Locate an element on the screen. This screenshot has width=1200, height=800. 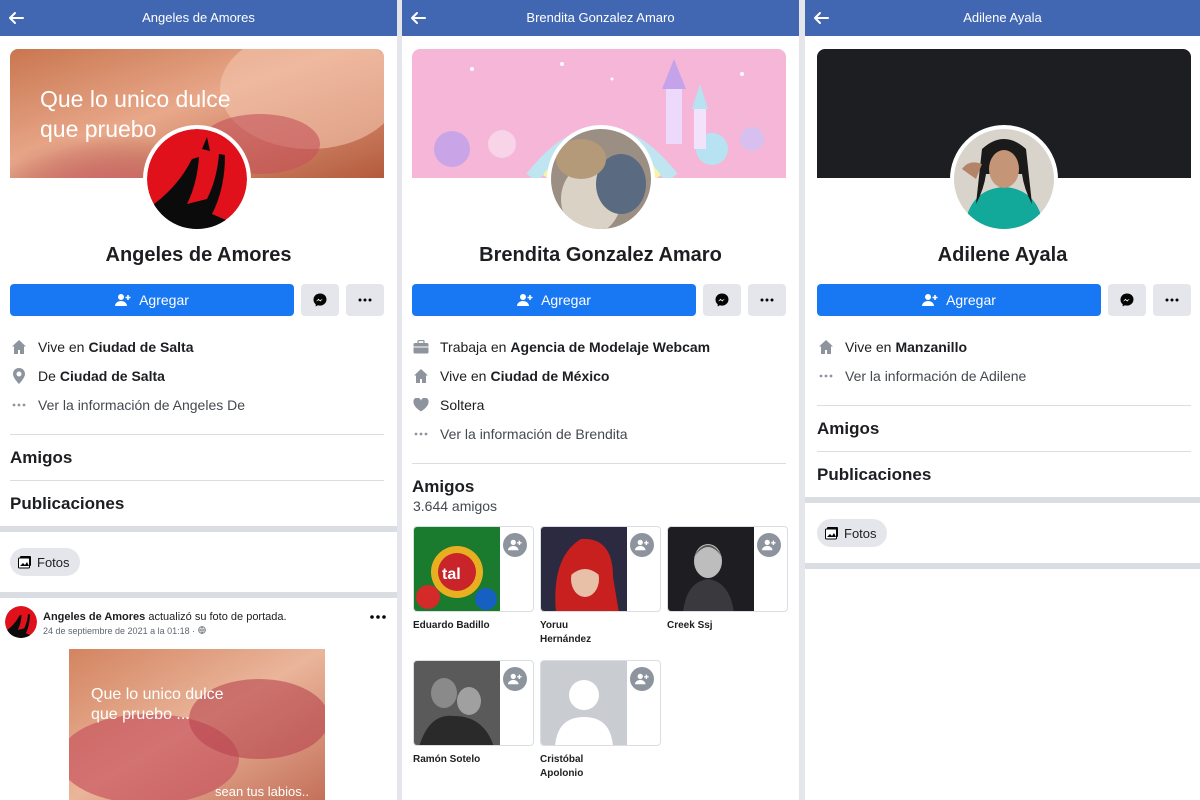
post-options-icon is located at coordinates (378, 617).